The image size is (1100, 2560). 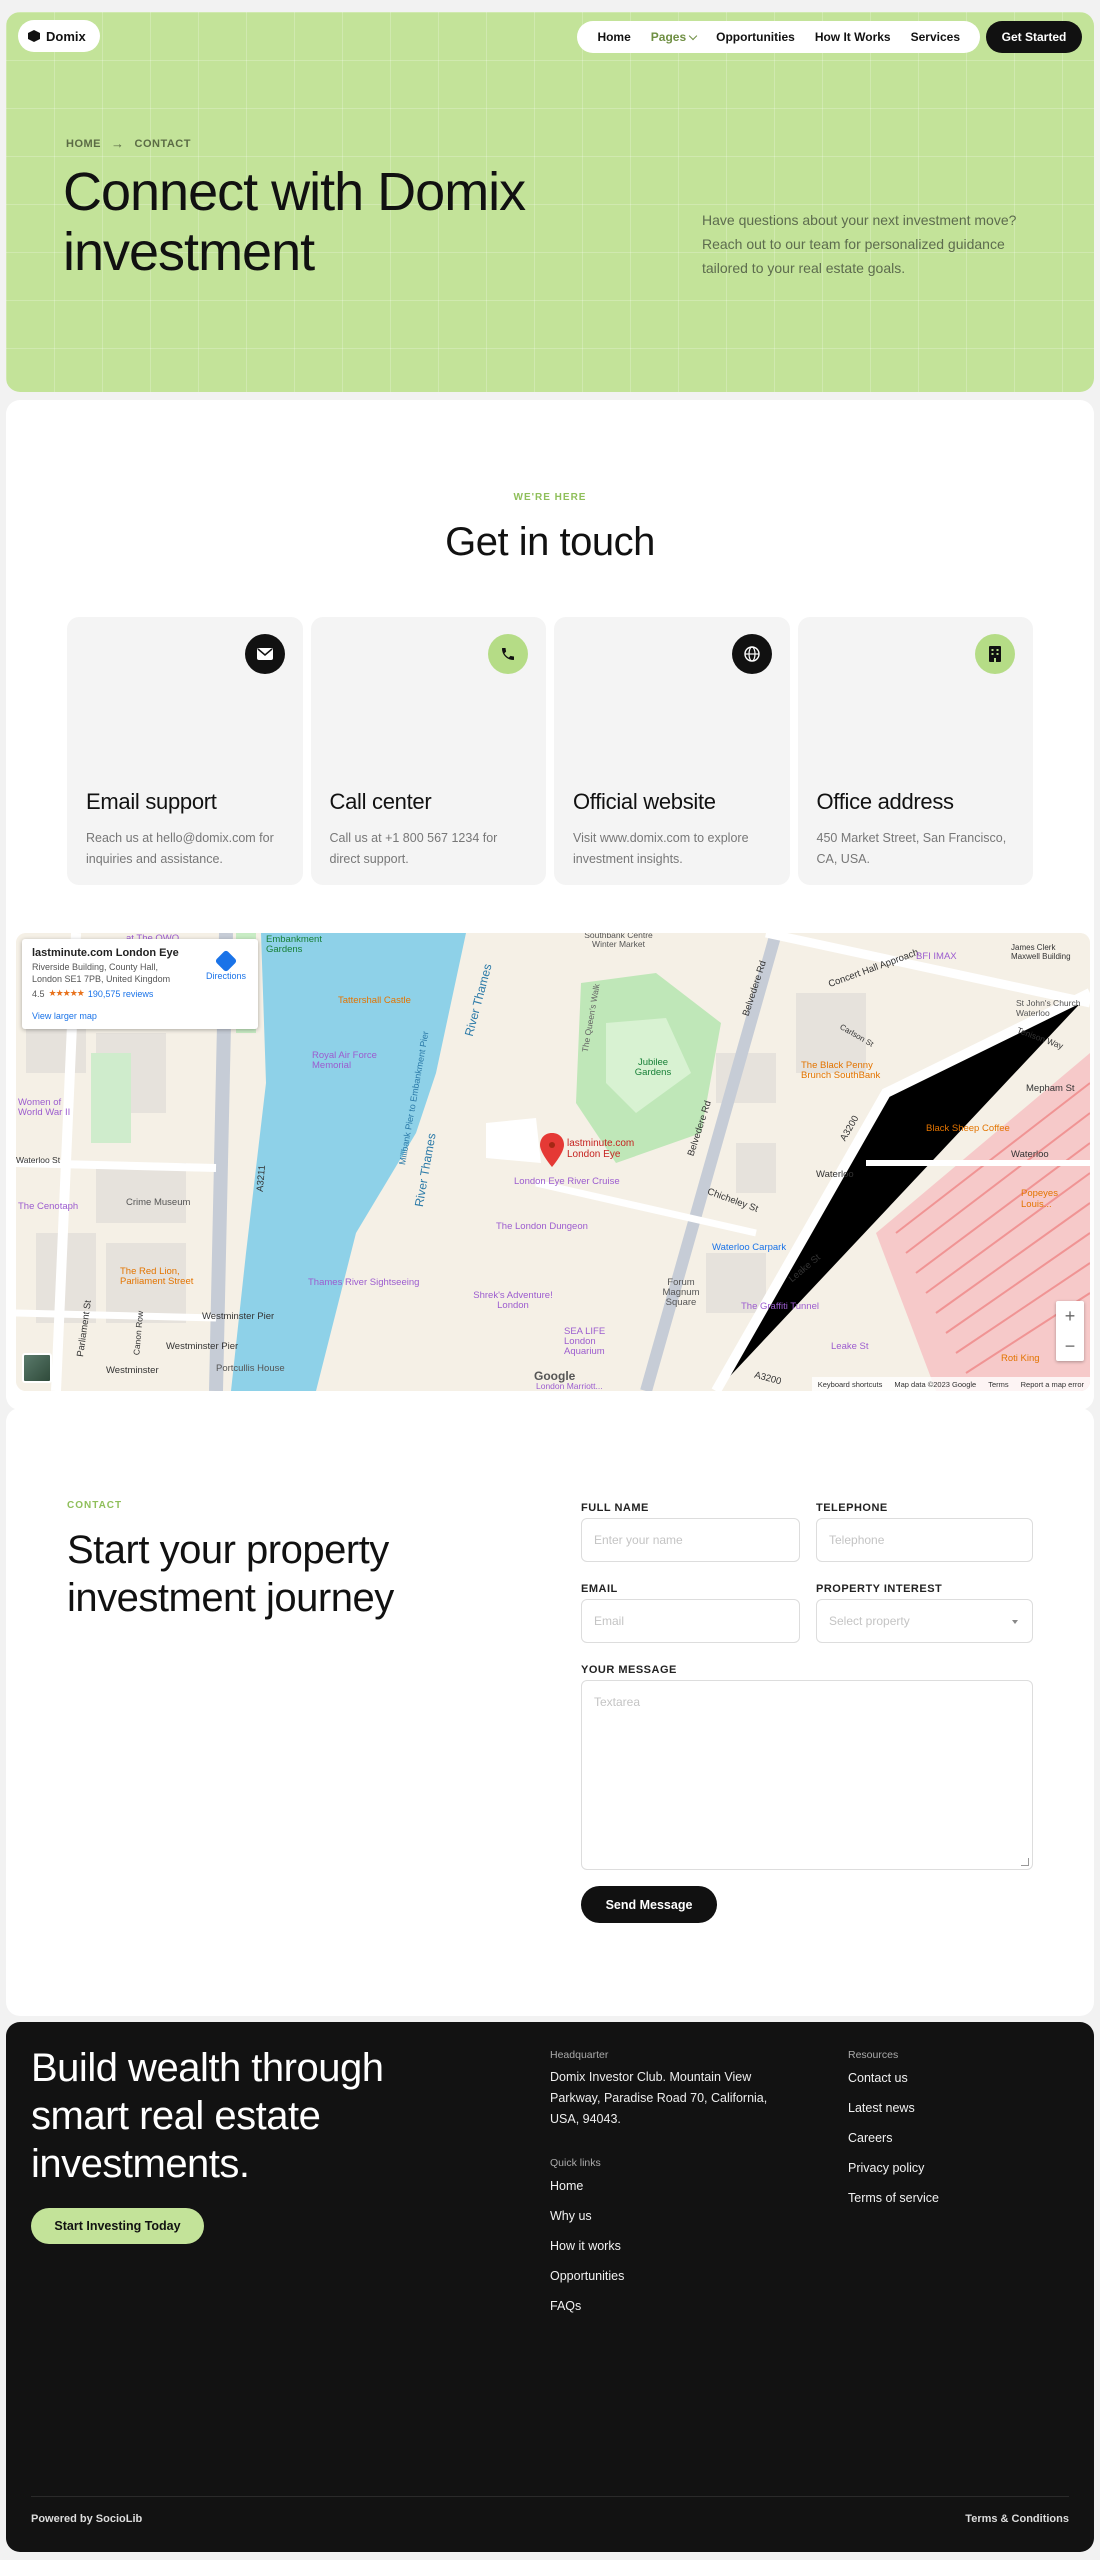 What do you see at coordinates (575, 2163) in the screenshot?
I see `quick-links-heading: Quick links` at bounding box center [575, 2163].